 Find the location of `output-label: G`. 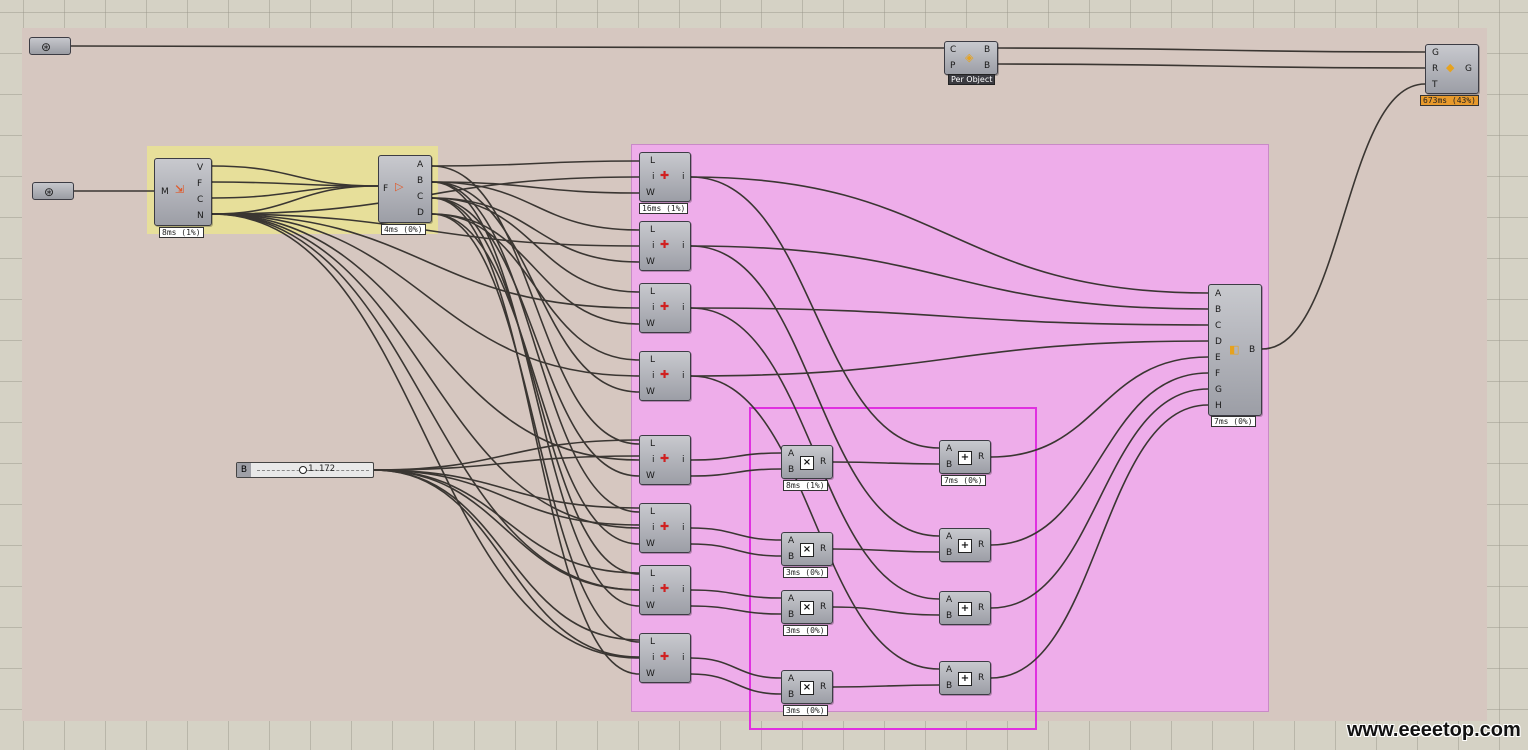

output-label: G is located at coordinates (1468, 69).